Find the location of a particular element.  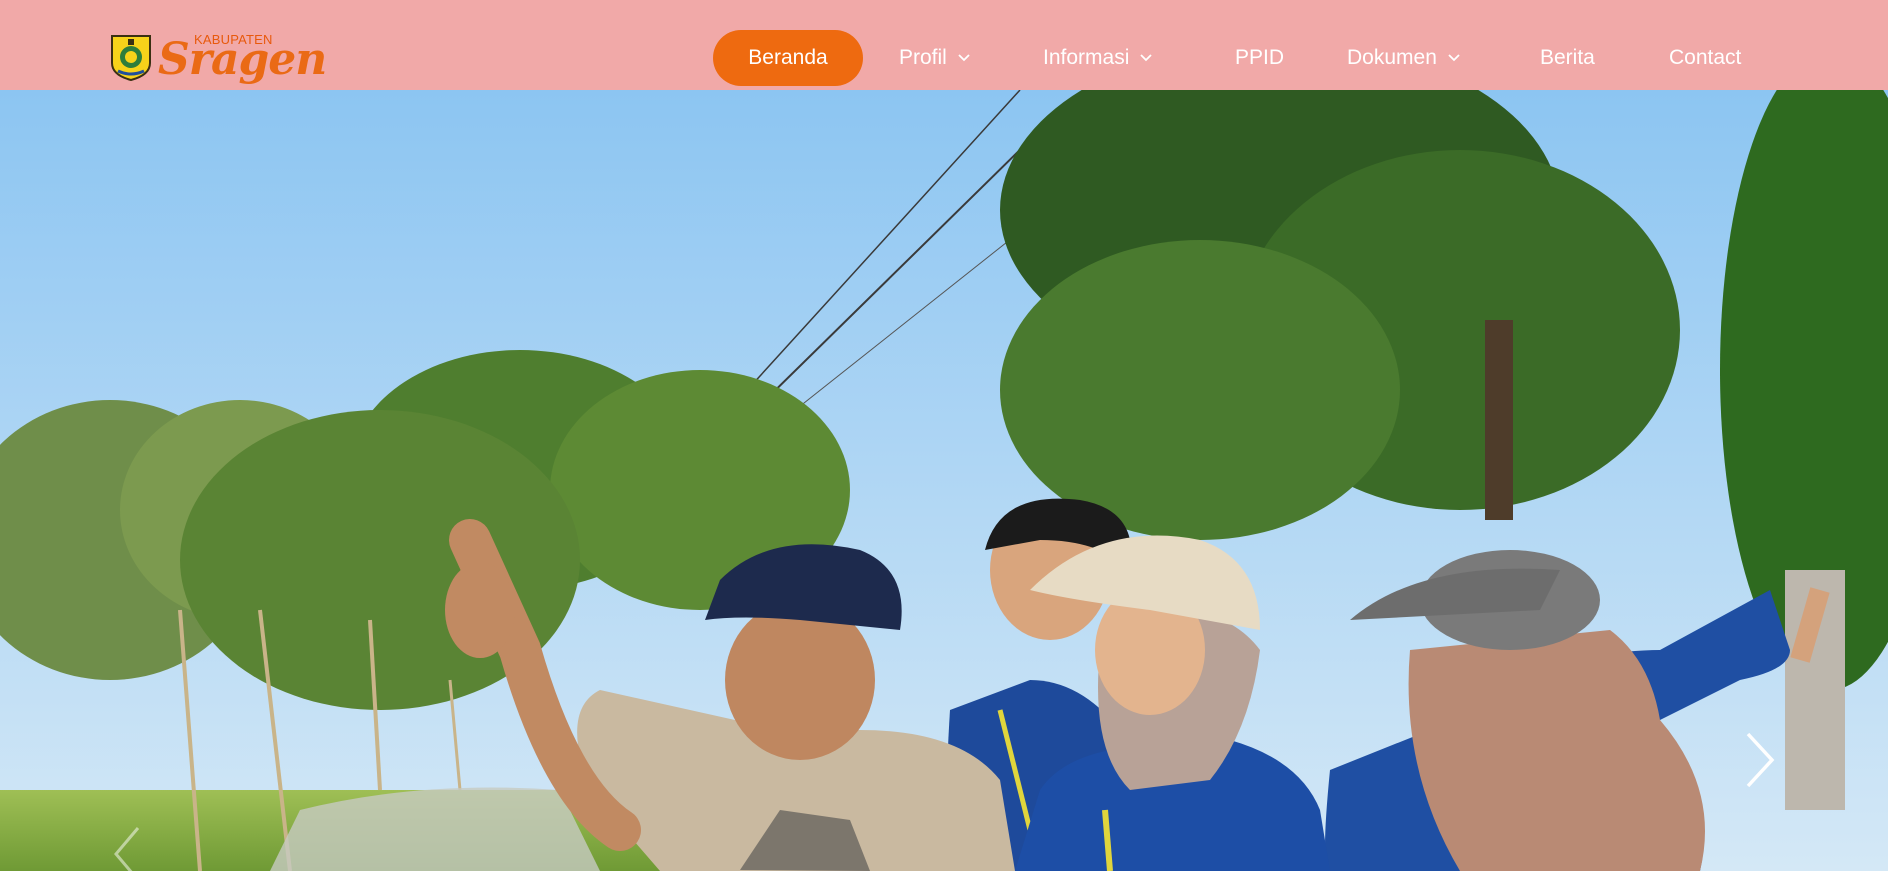

nav-item-label: Dokumen is located at coordinates (1392, 57).